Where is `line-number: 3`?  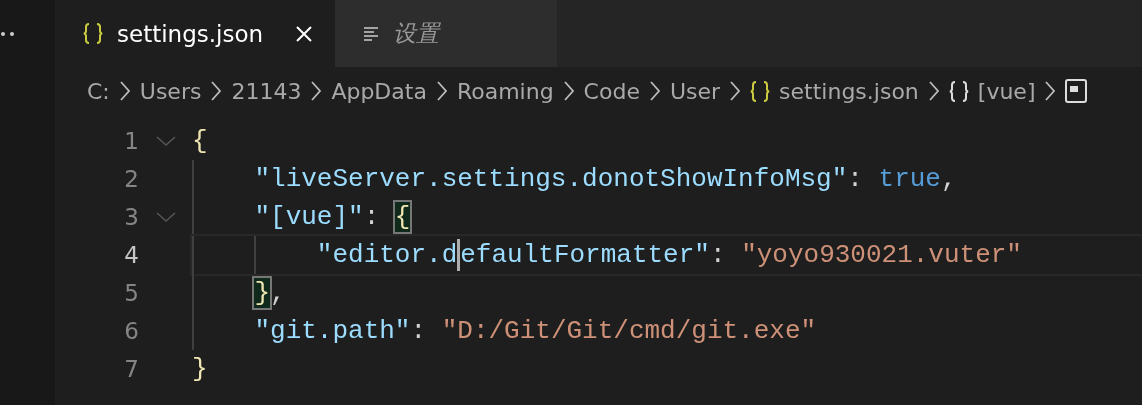
line-number: 3 is located at coordinates (131, 217).